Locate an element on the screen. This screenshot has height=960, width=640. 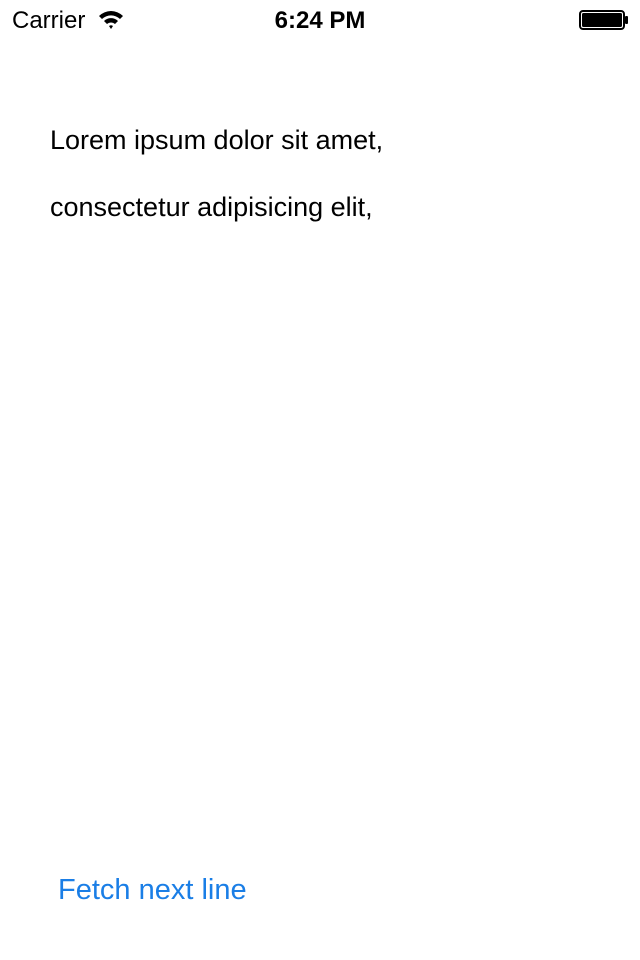
status-time: 6:24 PM is located at coordinates (320, 20).